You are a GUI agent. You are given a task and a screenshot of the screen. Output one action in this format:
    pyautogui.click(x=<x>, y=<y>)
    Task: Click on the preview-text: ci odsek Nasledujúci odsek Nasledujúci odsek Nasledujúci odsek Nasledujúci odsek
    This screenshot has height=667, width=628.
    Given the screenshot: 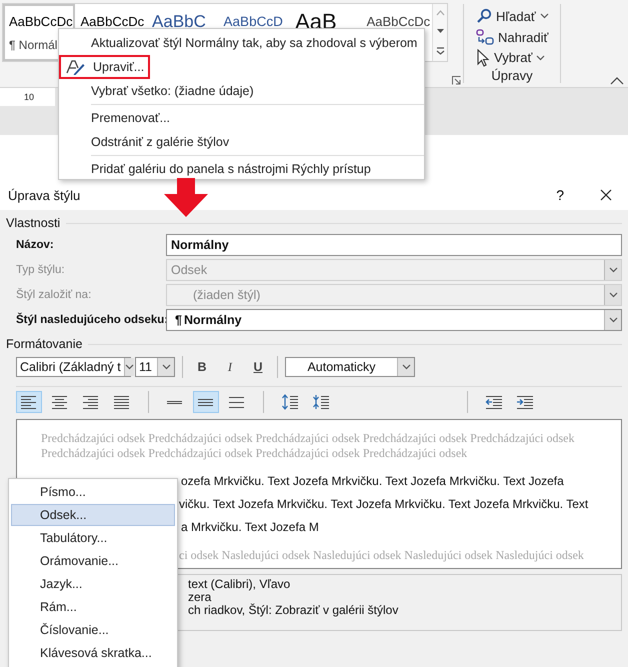 What is the action you would take?
    pyautogui.click(x=381, y=555)
    